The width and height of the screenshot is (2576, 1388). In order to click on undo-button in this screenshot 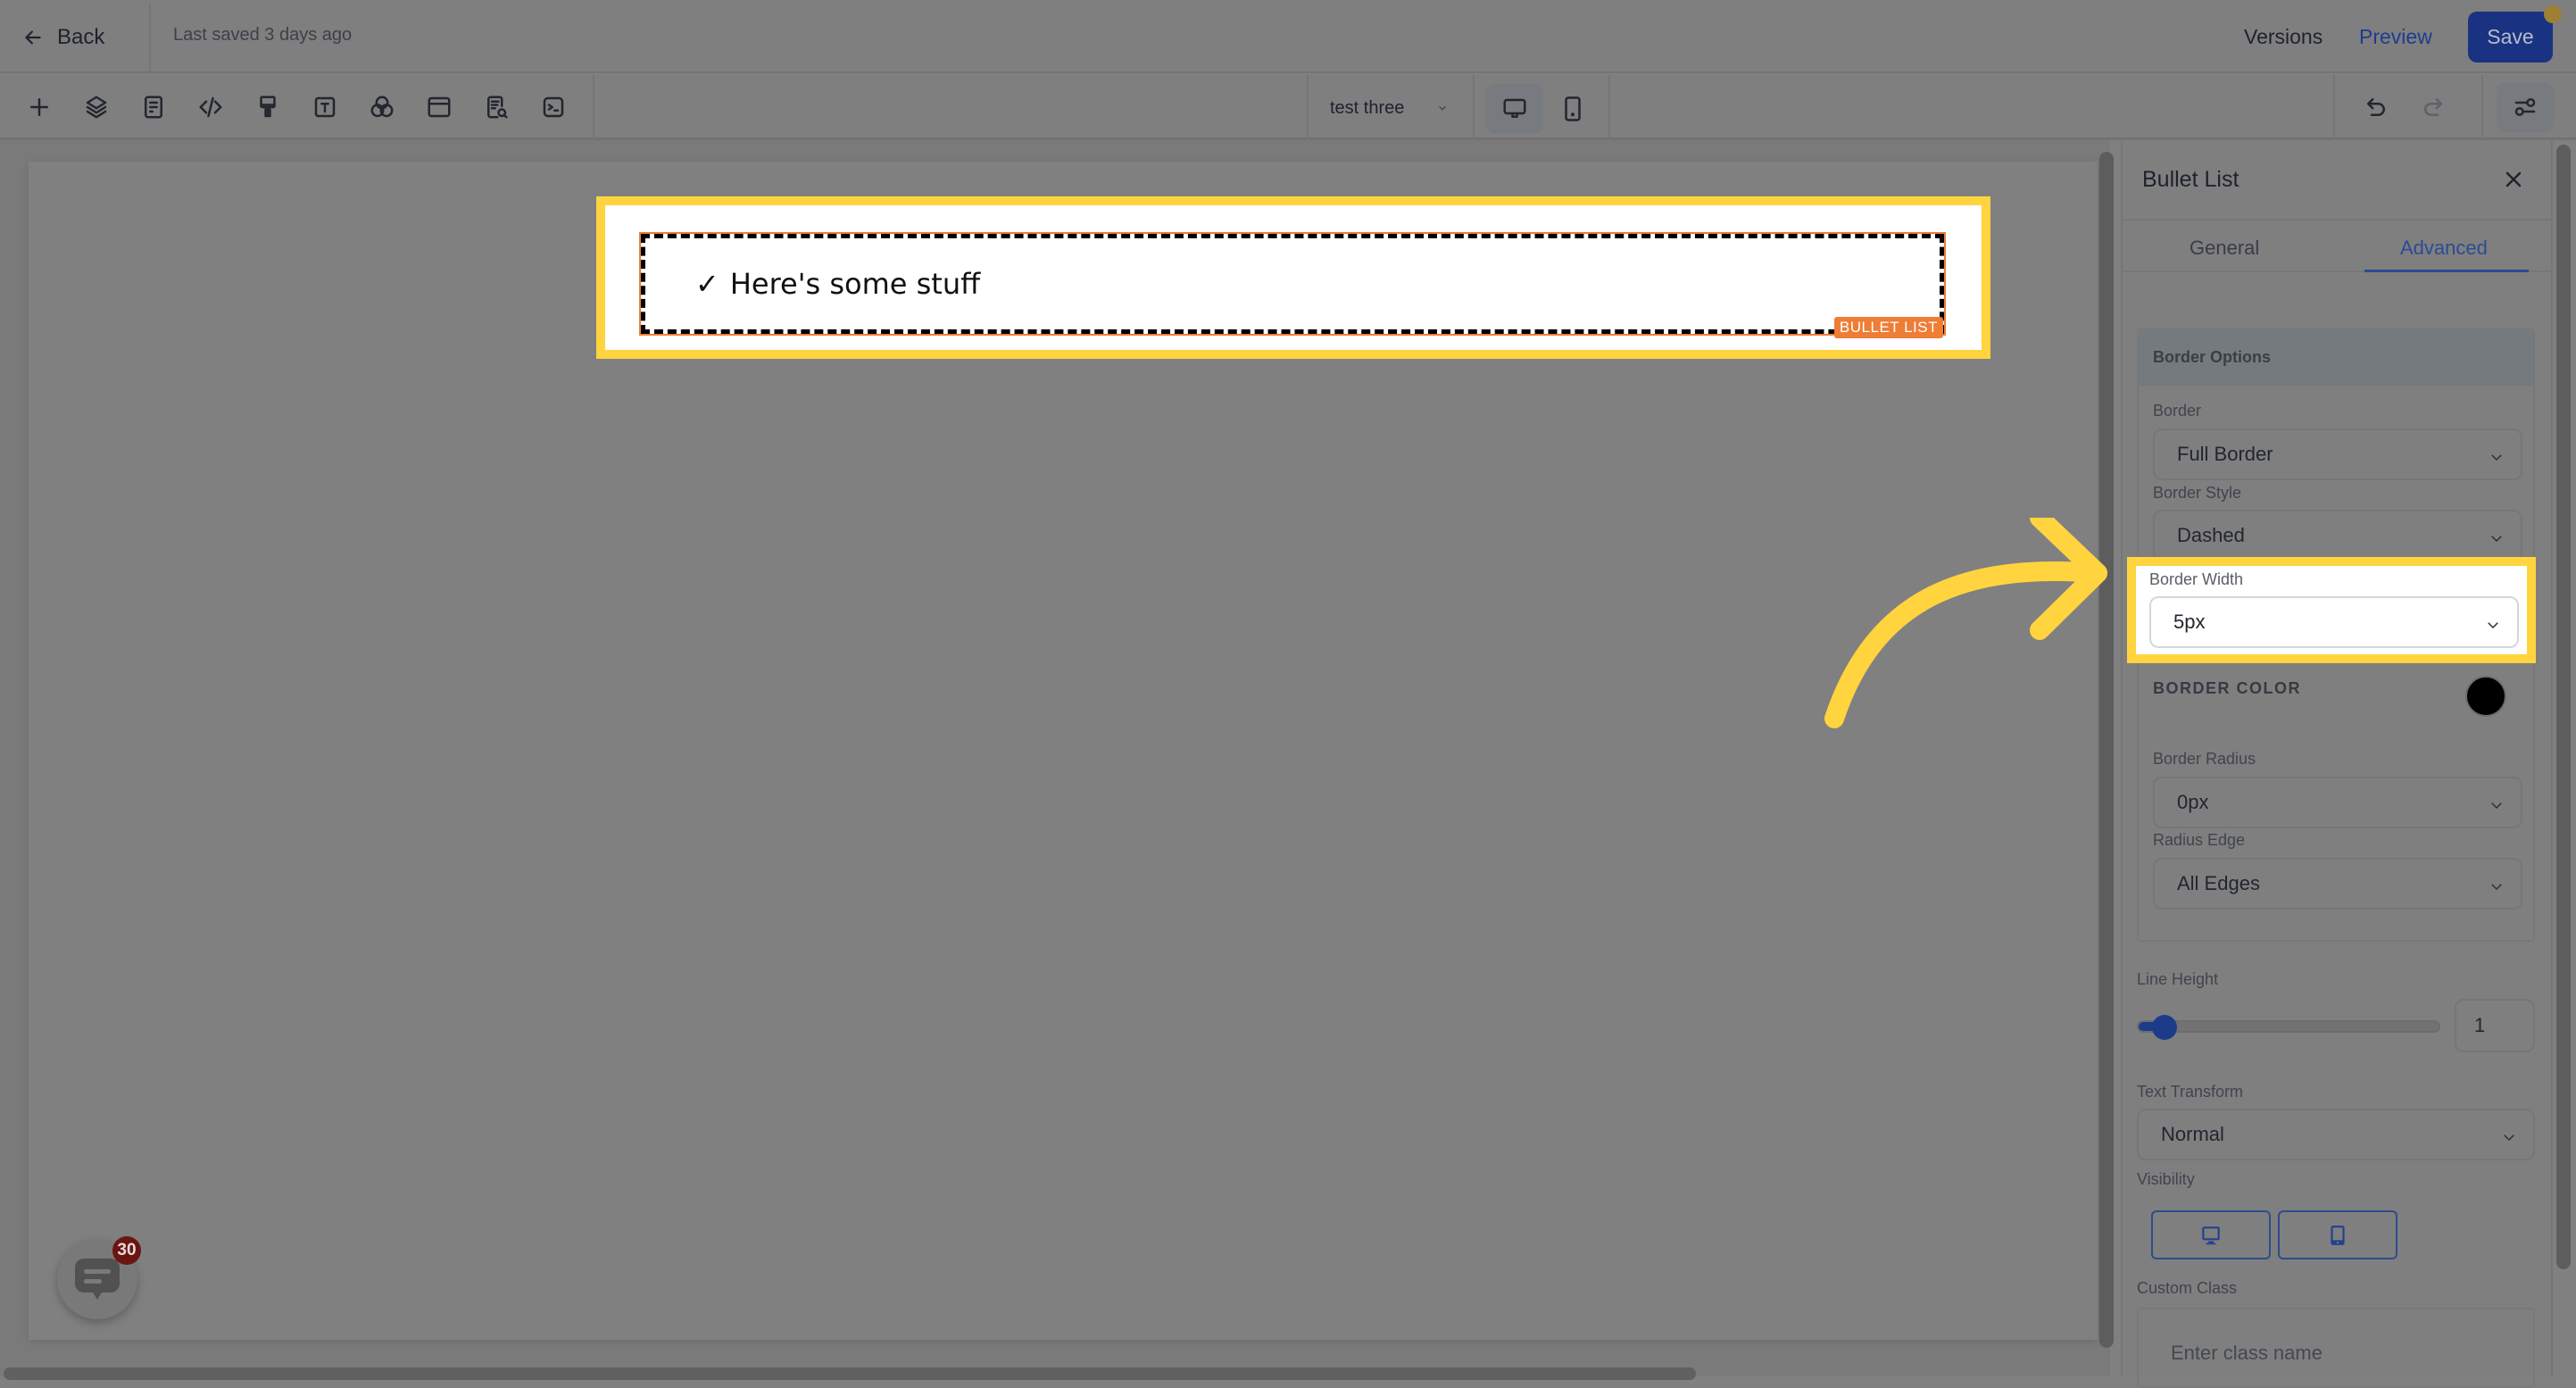, I will do `click(2376, 107)`.